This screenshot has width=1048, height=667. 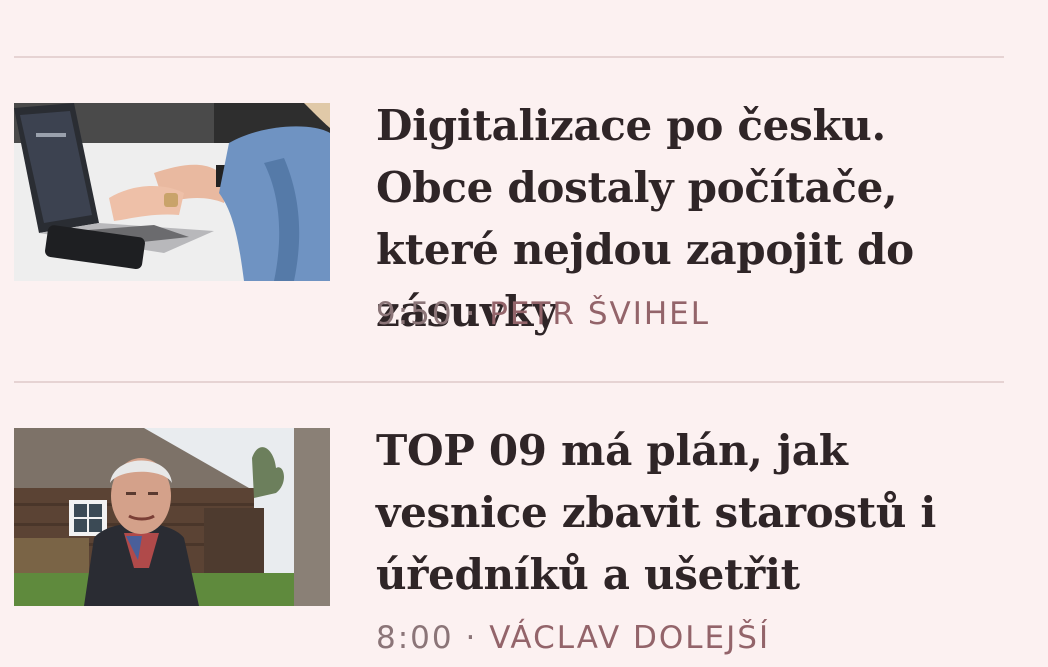 What do you see at coordinates (599, 314) in the screenshot?
I see `article-author: PETR ŠVIHEL` at bounding box center [599, 314].